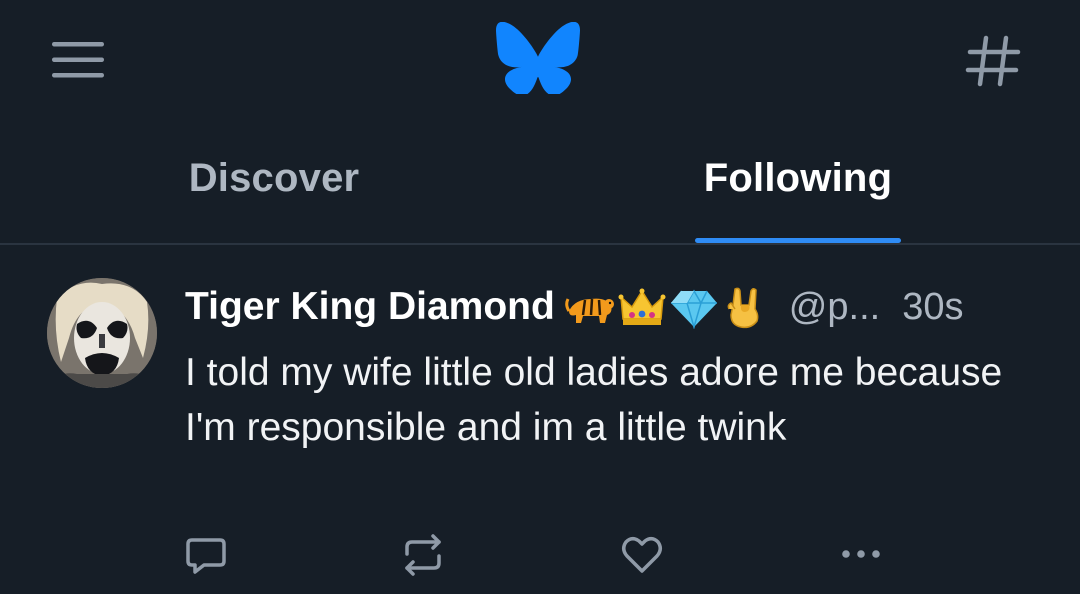  What do you see at coordinates (861, 555) in the screenshot?
I see `more-dots-icon` at bounding box center [861, 555].